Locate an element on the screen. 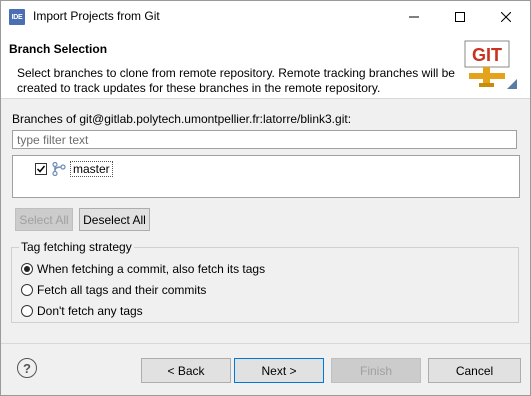 The height and width of the screenshot is (396, 531). radio-selected-dot is located at coordinates (27, 269).